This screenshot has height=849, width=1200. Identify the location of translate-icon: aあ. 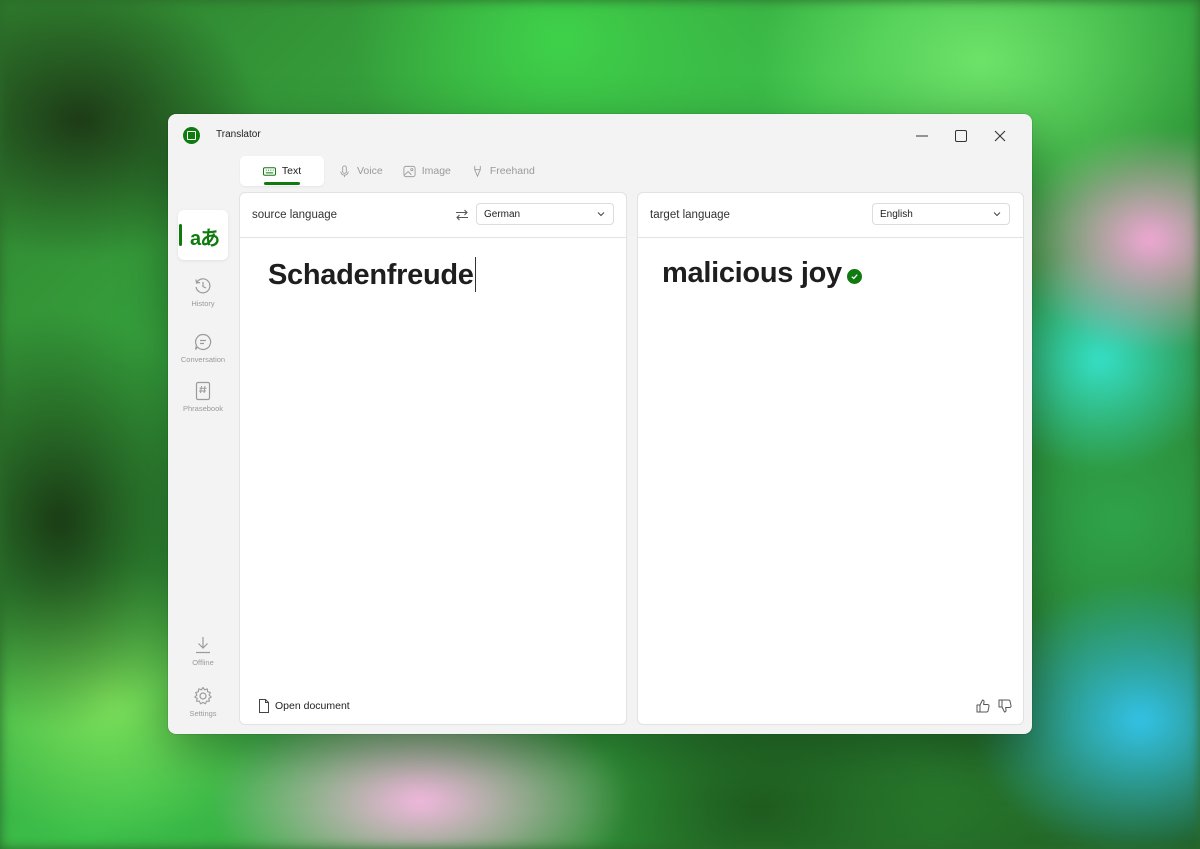
(205, 239).